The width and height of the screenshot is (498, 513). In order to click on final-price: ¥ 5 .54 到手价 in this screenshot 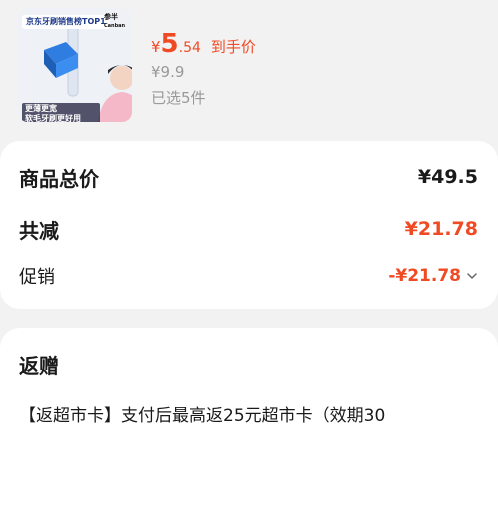, I will do `click(203, 44)`.